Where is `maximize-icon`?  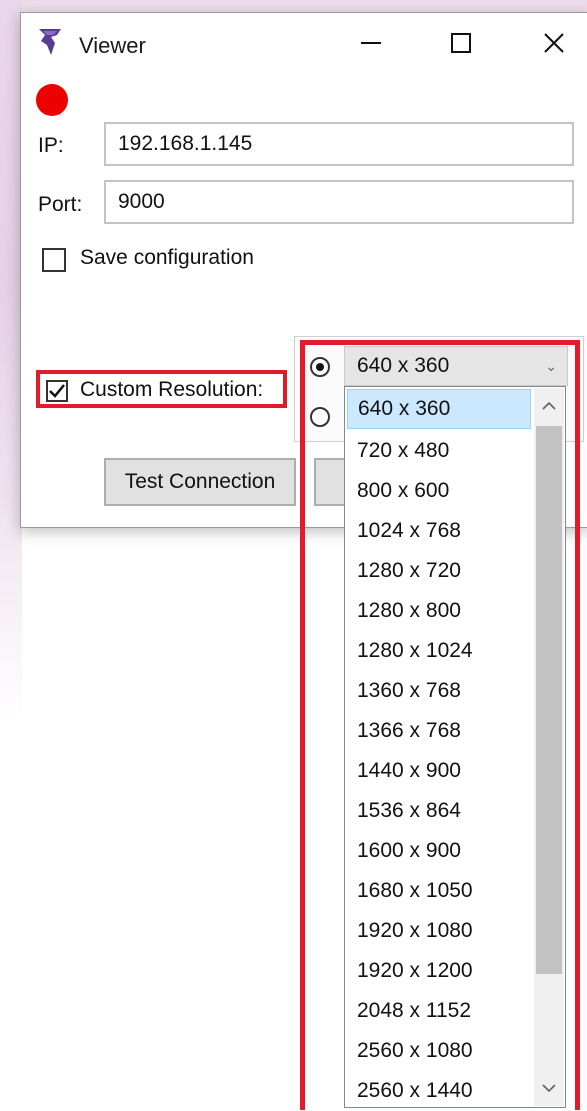 maximize-icon is located at coordinates (461, 43).